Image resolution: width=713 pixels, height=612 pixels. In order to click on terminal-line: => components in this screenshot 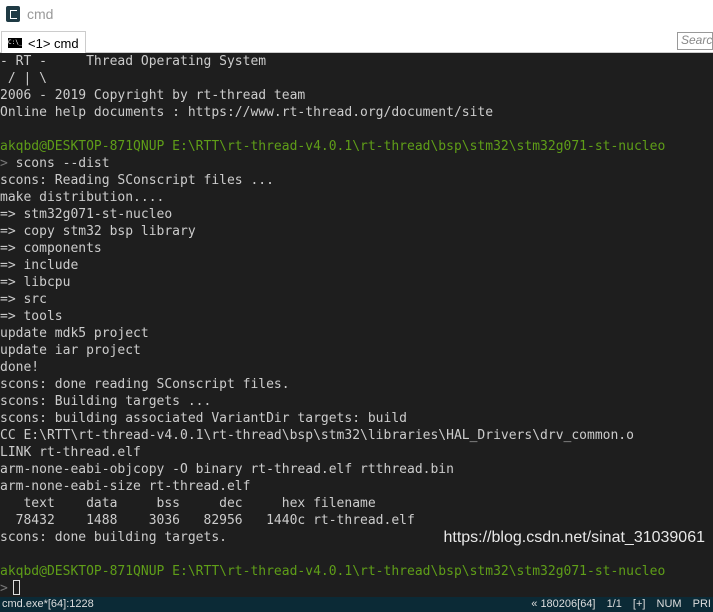, I will do `click(51, 248)`.